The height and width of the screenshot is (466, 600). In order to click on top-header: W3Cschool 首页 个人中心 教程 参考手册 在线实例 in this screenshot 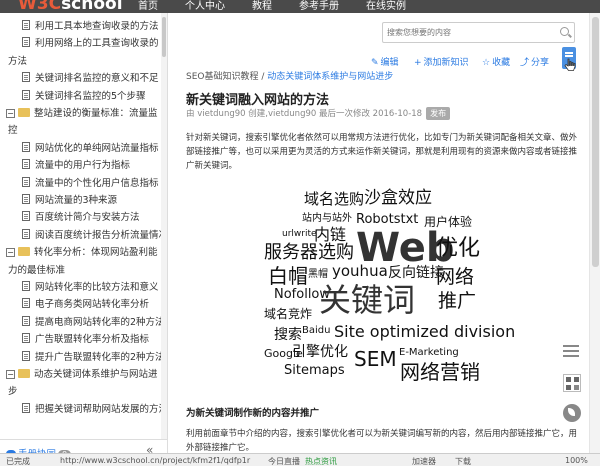, I will do `click(300, 6)`.